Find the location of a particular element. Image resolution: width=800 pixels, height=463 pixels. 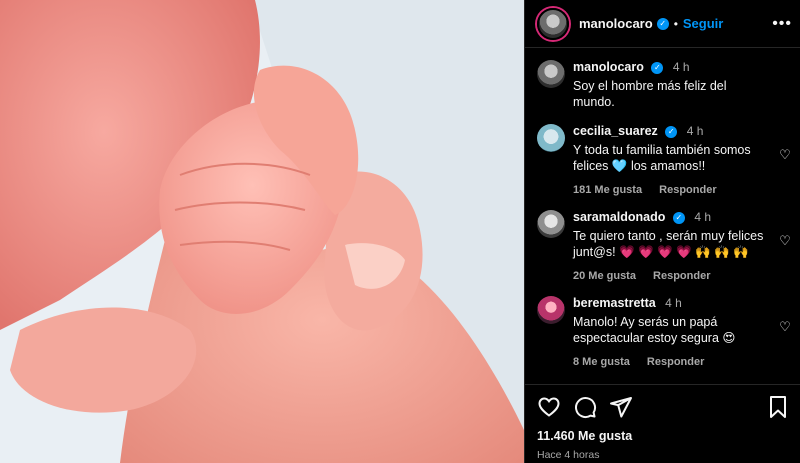

commenter-username: beremastretta is located at coordinates (614, 303).